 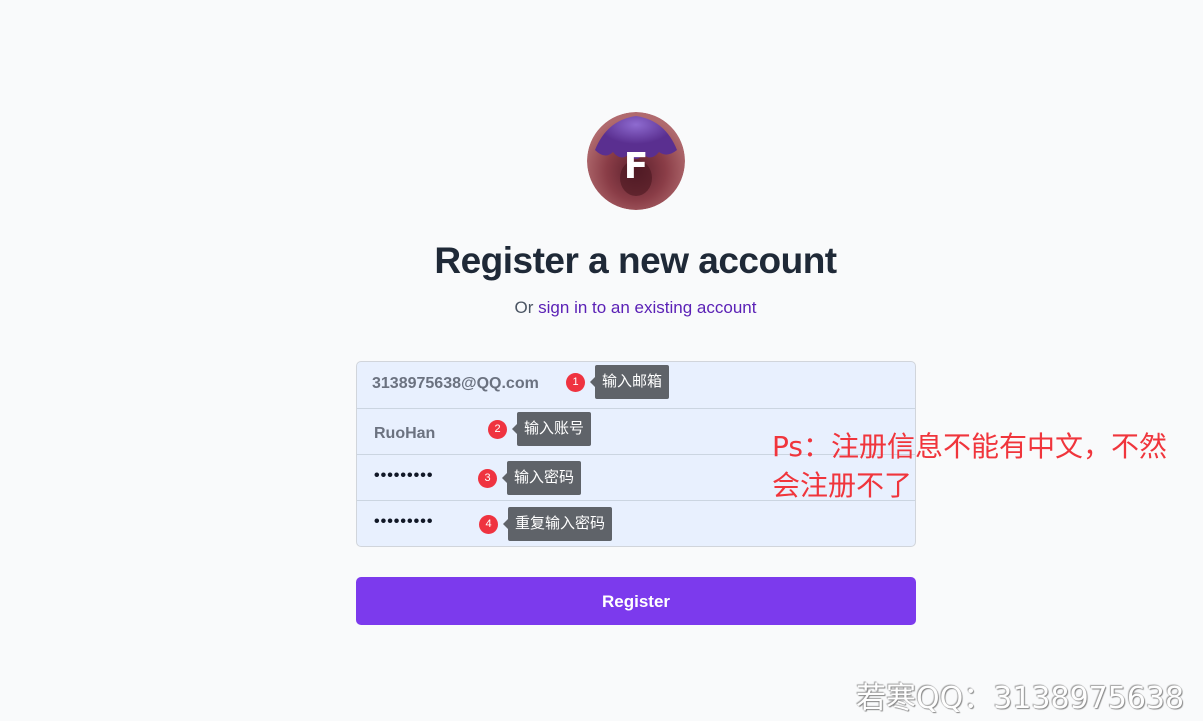 I want to click on step-badge-4: 4, so click(x=488, y=524).